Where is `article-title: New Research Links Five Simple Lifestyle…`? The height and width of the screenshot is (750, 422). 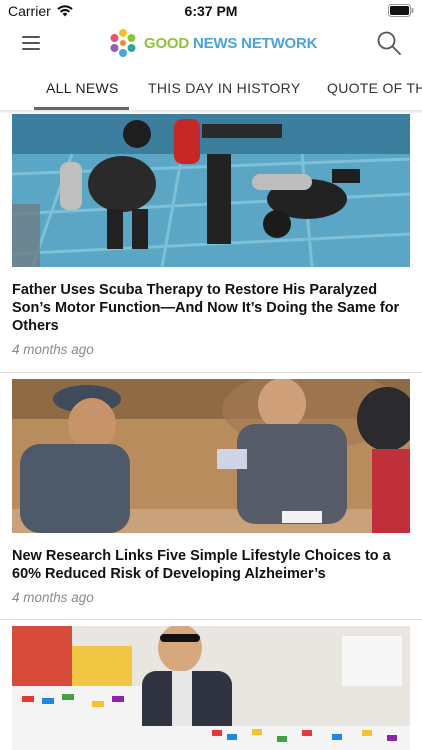
article-title: New Research Links Five Simple Lifestyle… is located at coordinates (211, 565).